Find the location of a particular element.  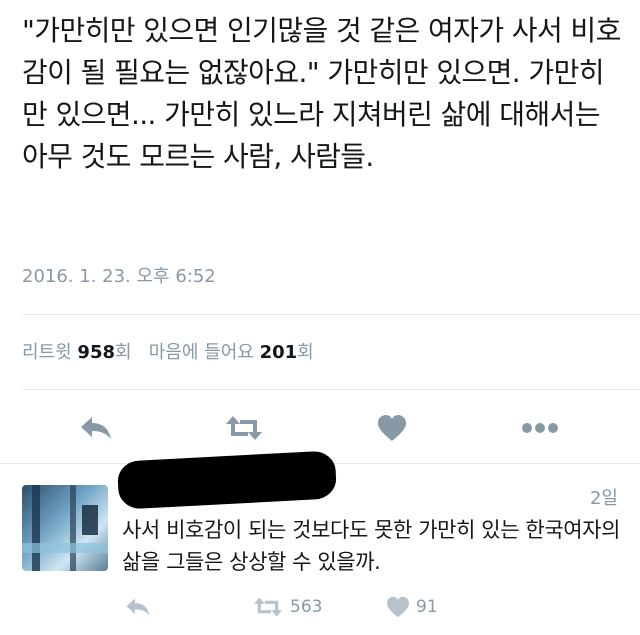

reply-reply-button is located at coordinates (138, 607).